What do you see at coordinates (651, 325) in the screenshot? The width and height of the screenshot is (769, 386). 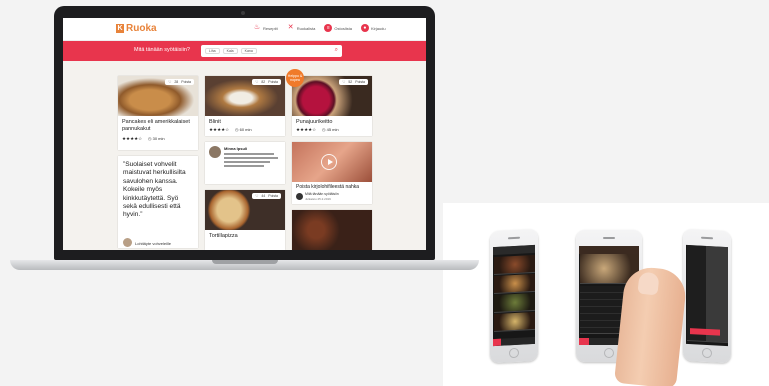 I see `hand` at bounding box center [651, 325].